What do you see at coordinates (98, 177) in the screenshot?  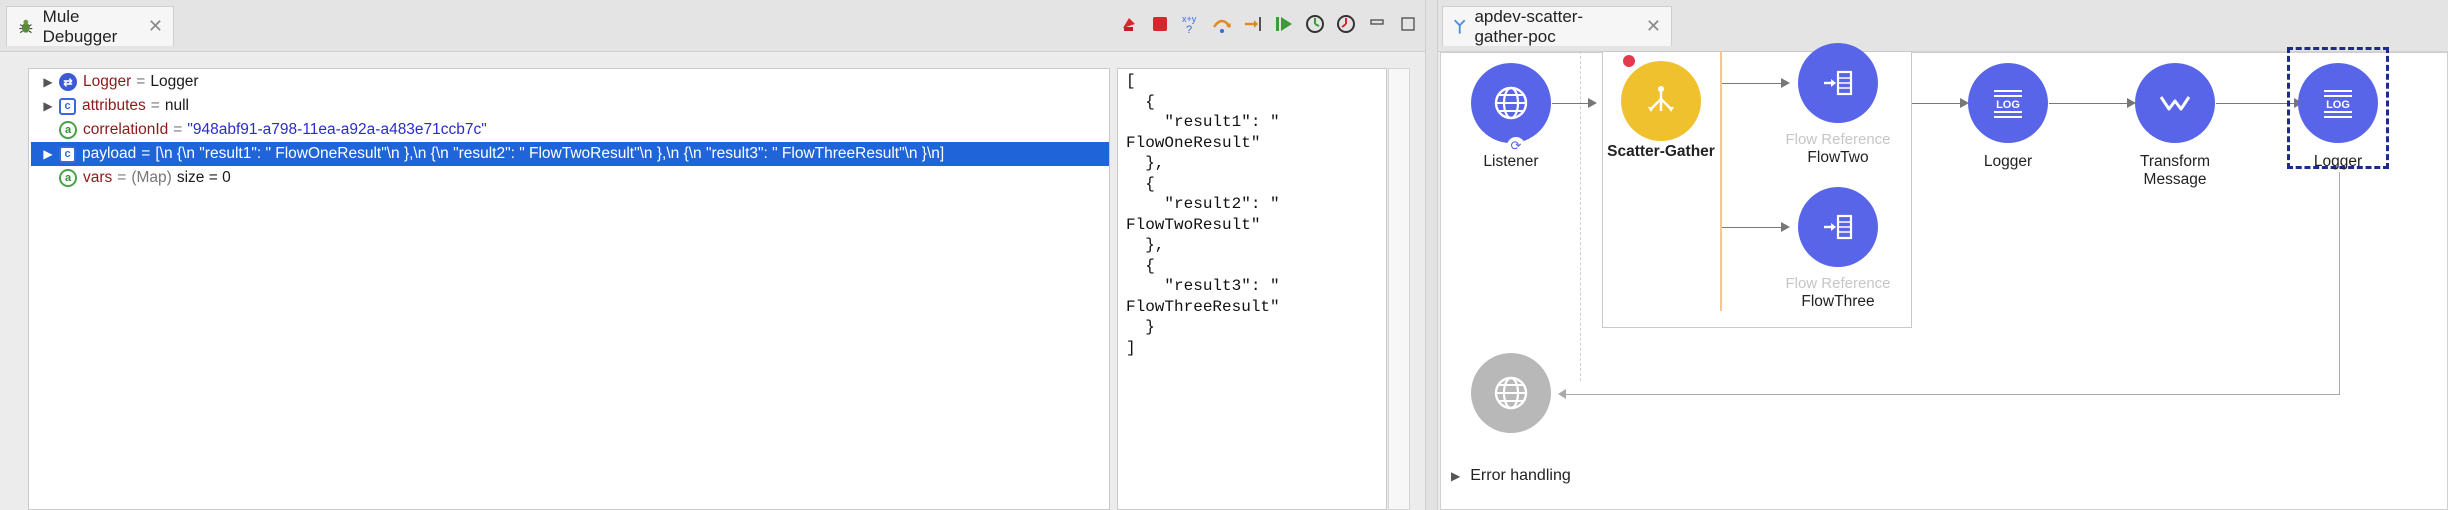 I see `variable-name: vars` at bounding box center [98, 177].